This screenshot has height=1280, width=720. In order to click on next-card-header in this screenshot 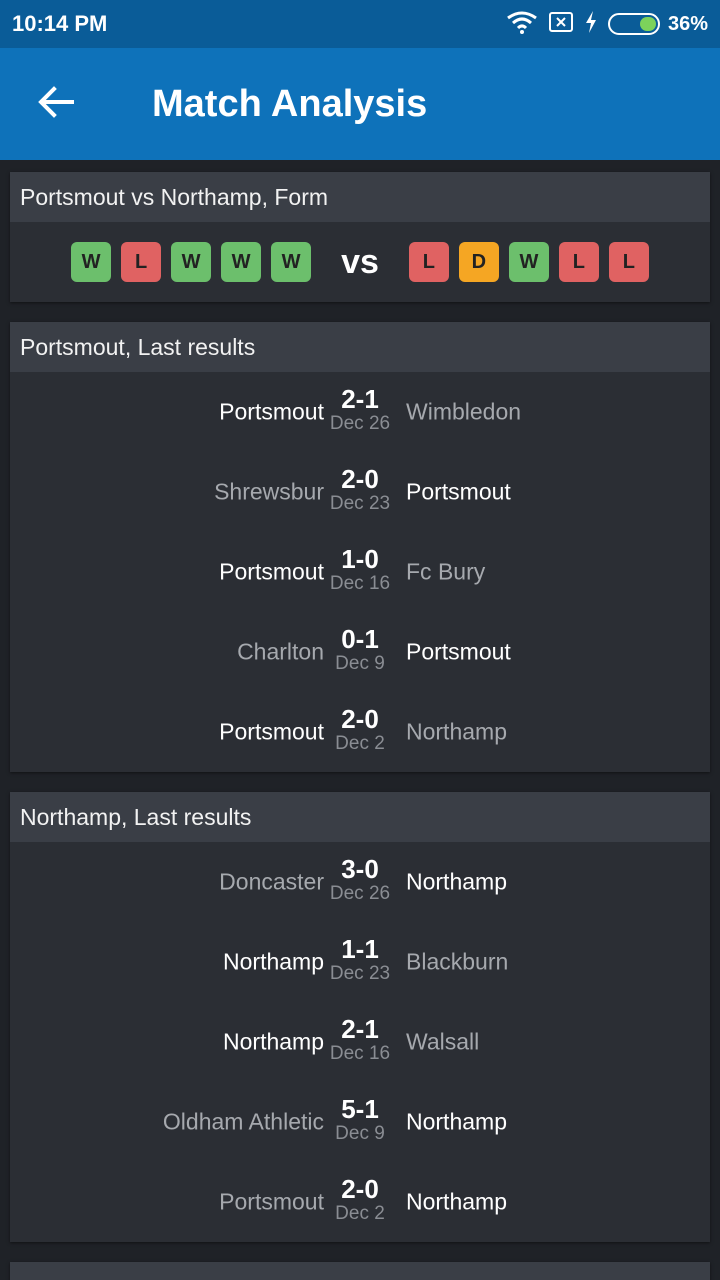, I will do `click(360, 1271)`.